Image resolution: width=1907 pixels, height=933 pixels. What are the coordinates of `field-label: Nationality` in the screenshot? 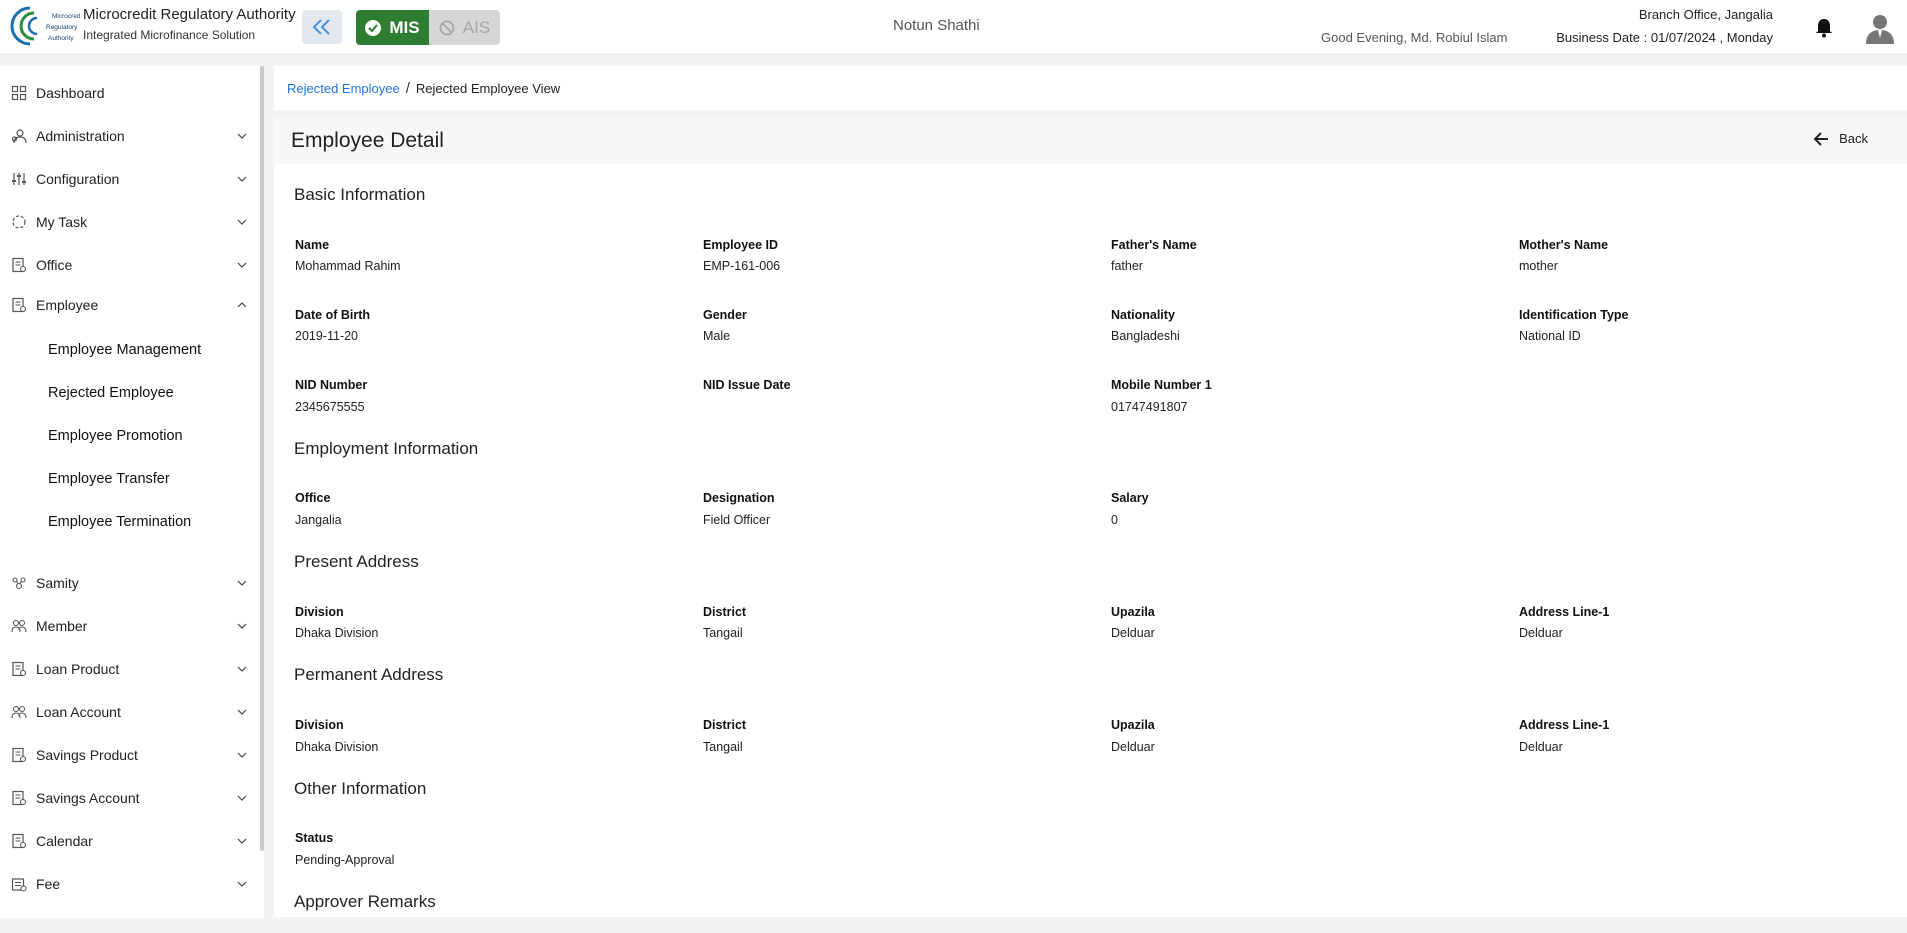 It's located at (1143, 315).